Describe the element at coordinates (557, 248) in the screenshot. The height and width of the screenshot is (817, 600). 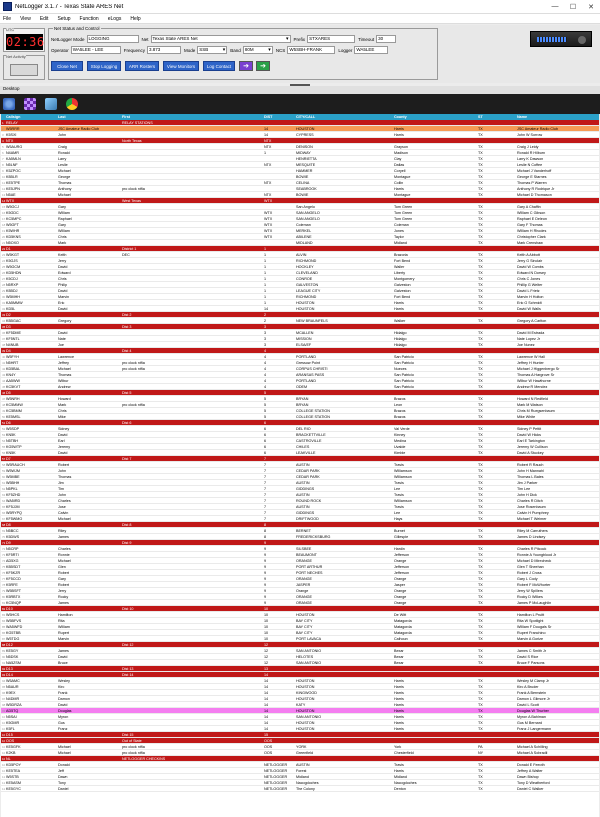
I see `cell-name` at that location.